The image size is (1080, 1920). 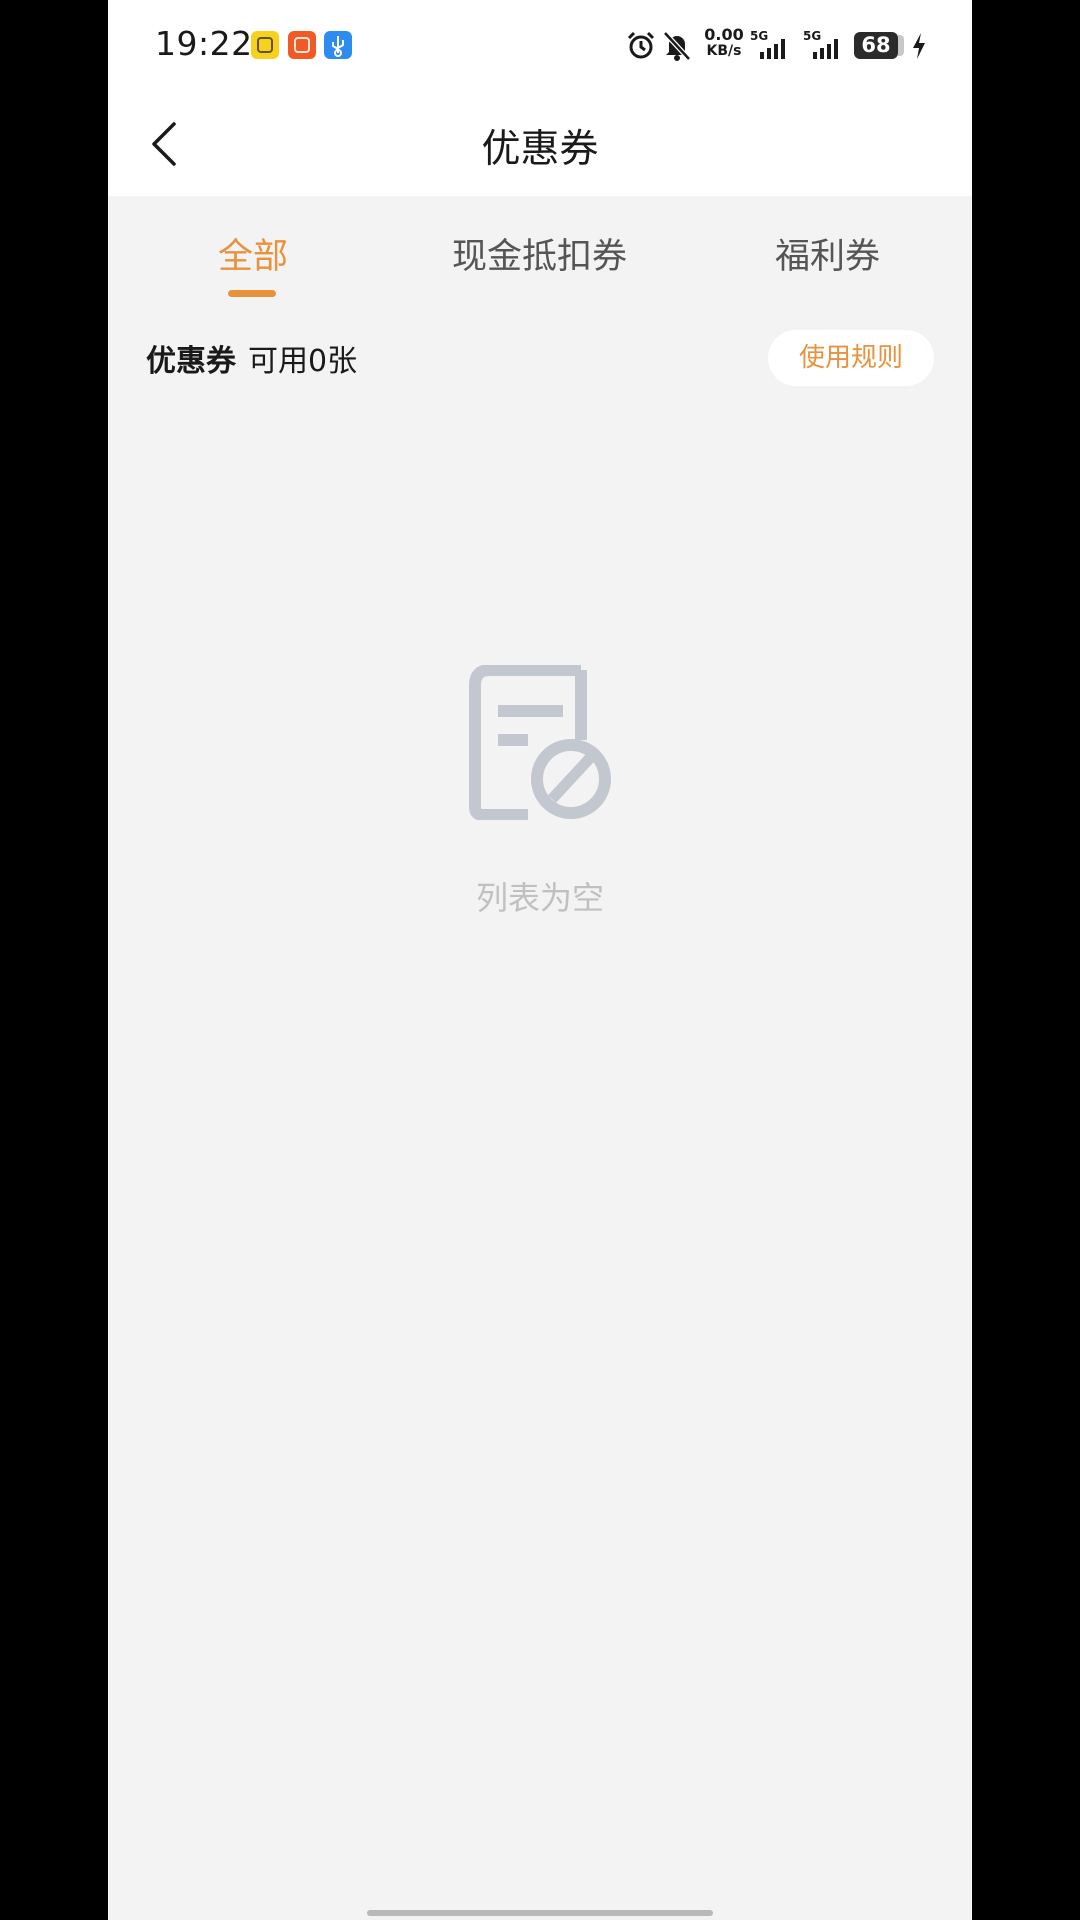 What do you see at coordinates (876, 45) in the screenshot?
I see `battery-icon: 68` at bounding box center [876, 45].